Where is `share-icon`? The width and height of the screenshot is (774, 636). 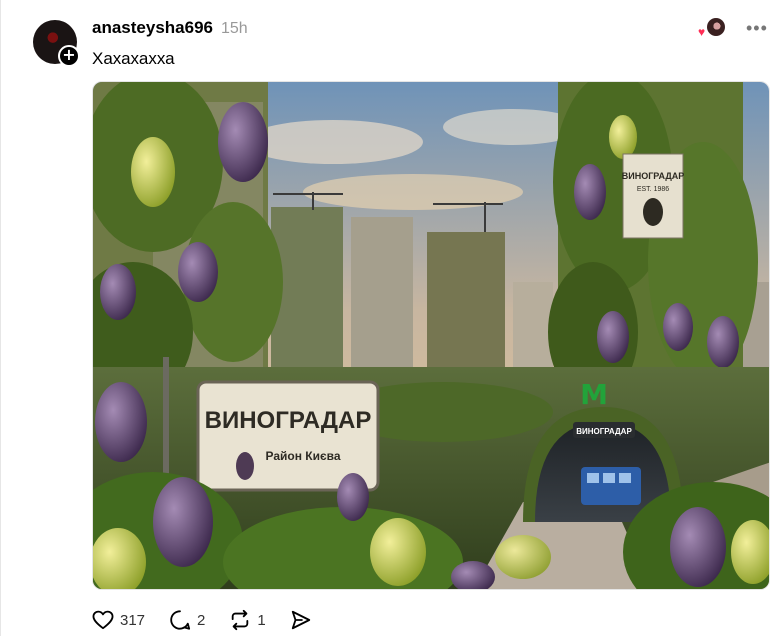 share-icon is located at coordinates (300, 620).